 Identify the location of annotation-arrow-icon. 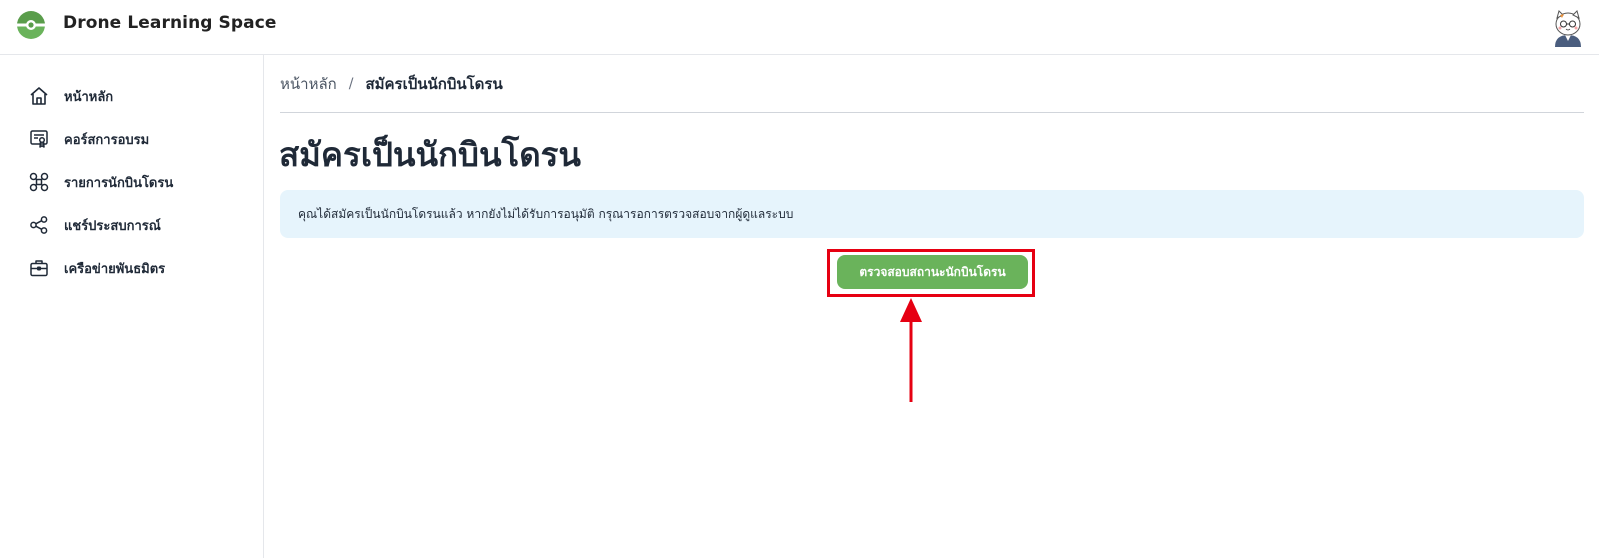
(911, 350).